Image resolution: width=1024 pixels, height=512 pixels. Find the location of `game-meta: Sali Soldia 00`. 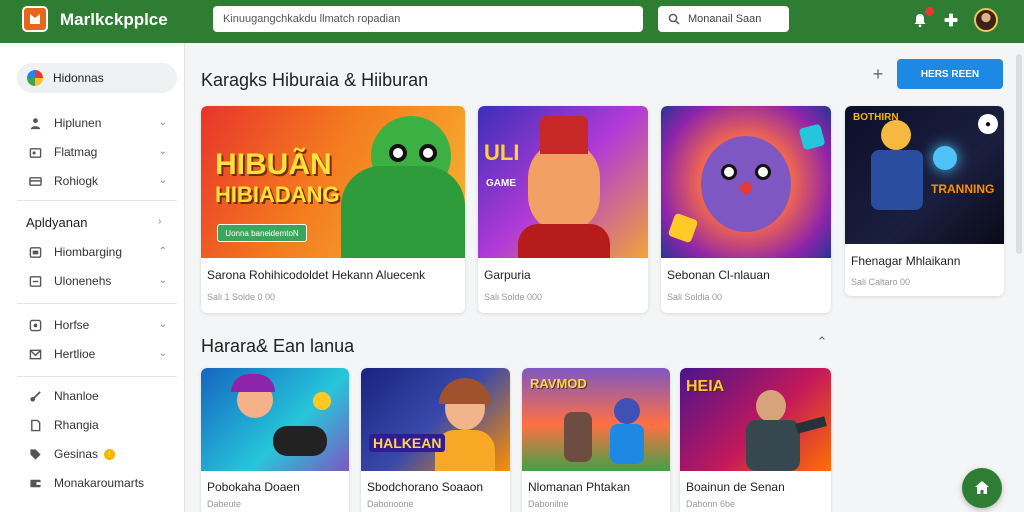

game-meta: Sali Soldia 00 is located at coordinates (695, 297).